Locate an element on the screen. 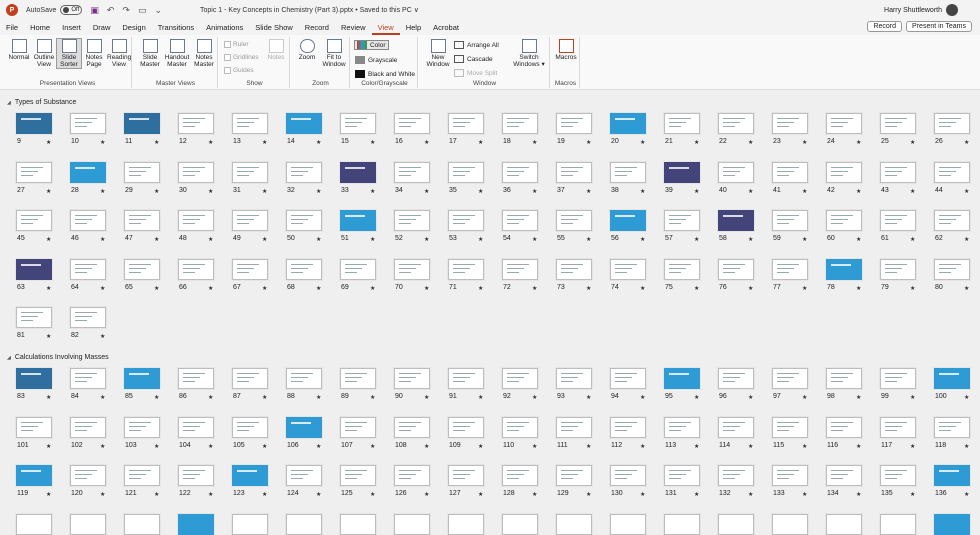 The width and height of the screenshot is (980, 535). notes-master-button: Notes Master is located at coordinates (204, 53).